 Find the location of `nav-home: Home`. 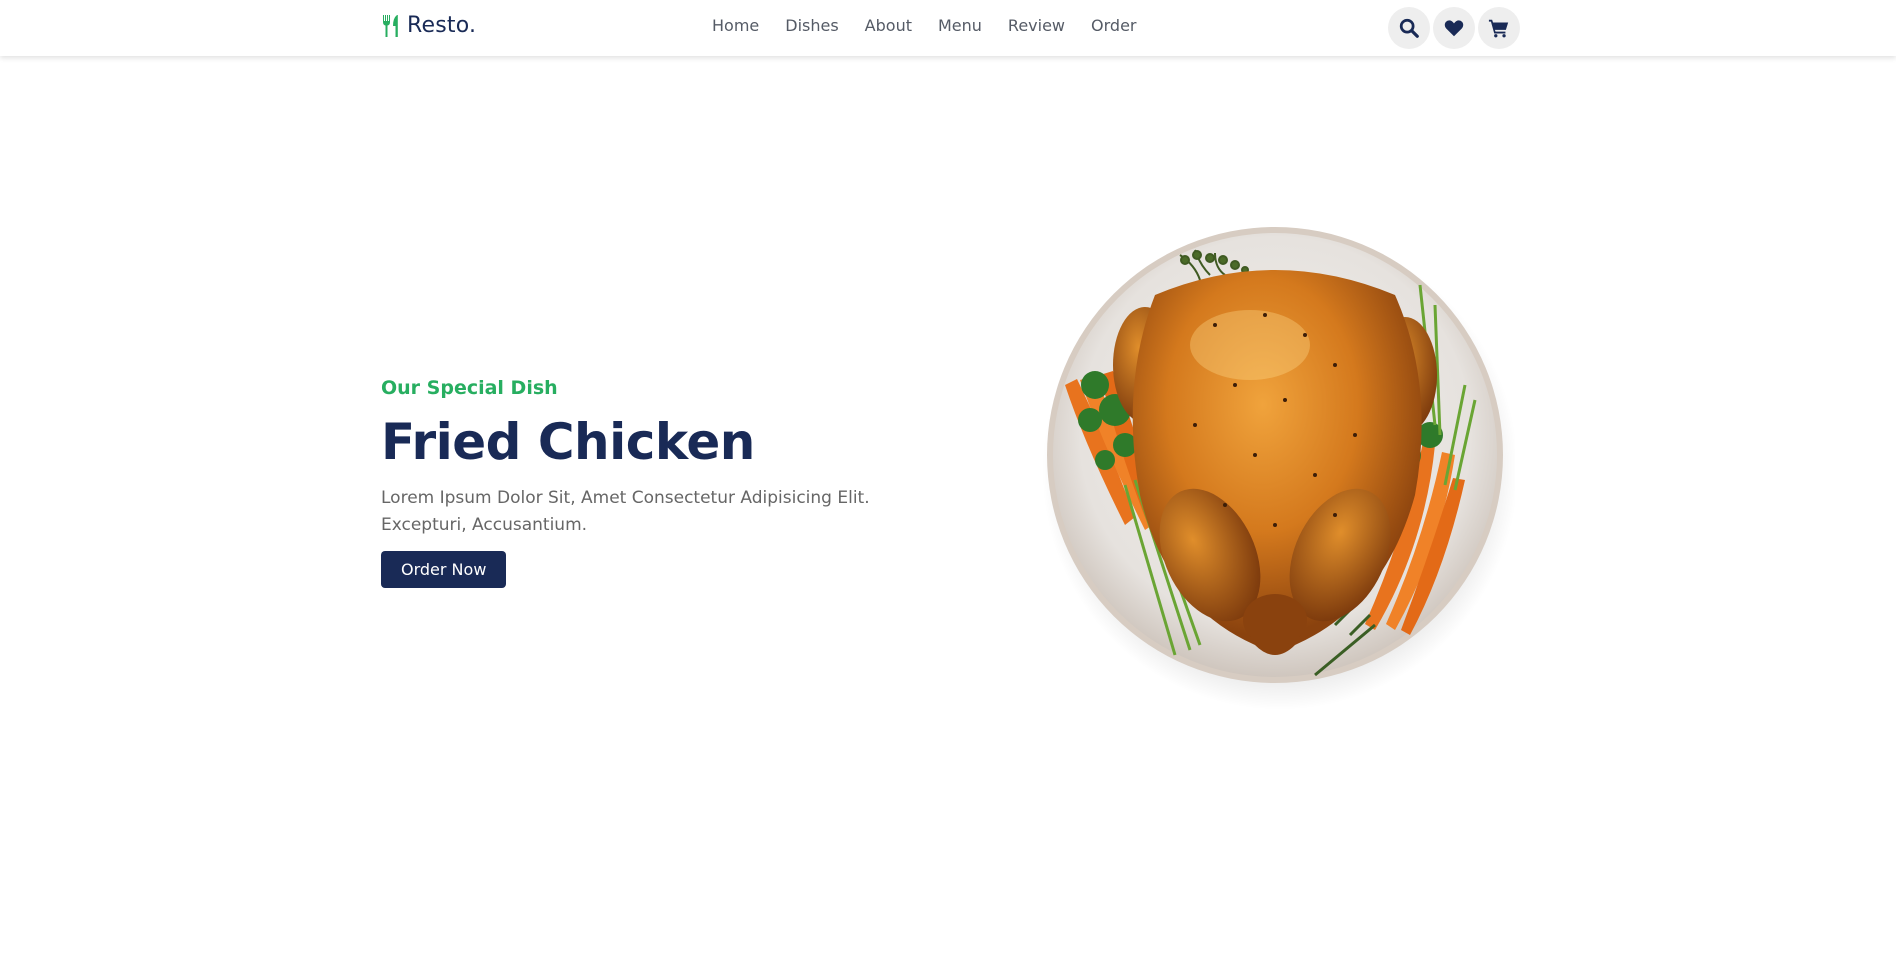

nav-home: Home is located at coordinates (735, 25).